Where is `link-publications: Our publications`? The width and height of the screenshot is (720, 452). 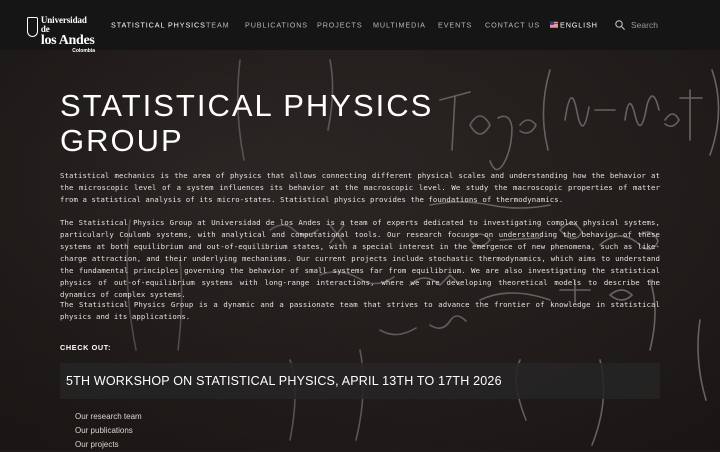
link-publications: Our publications is located at coordinates (108, 431).